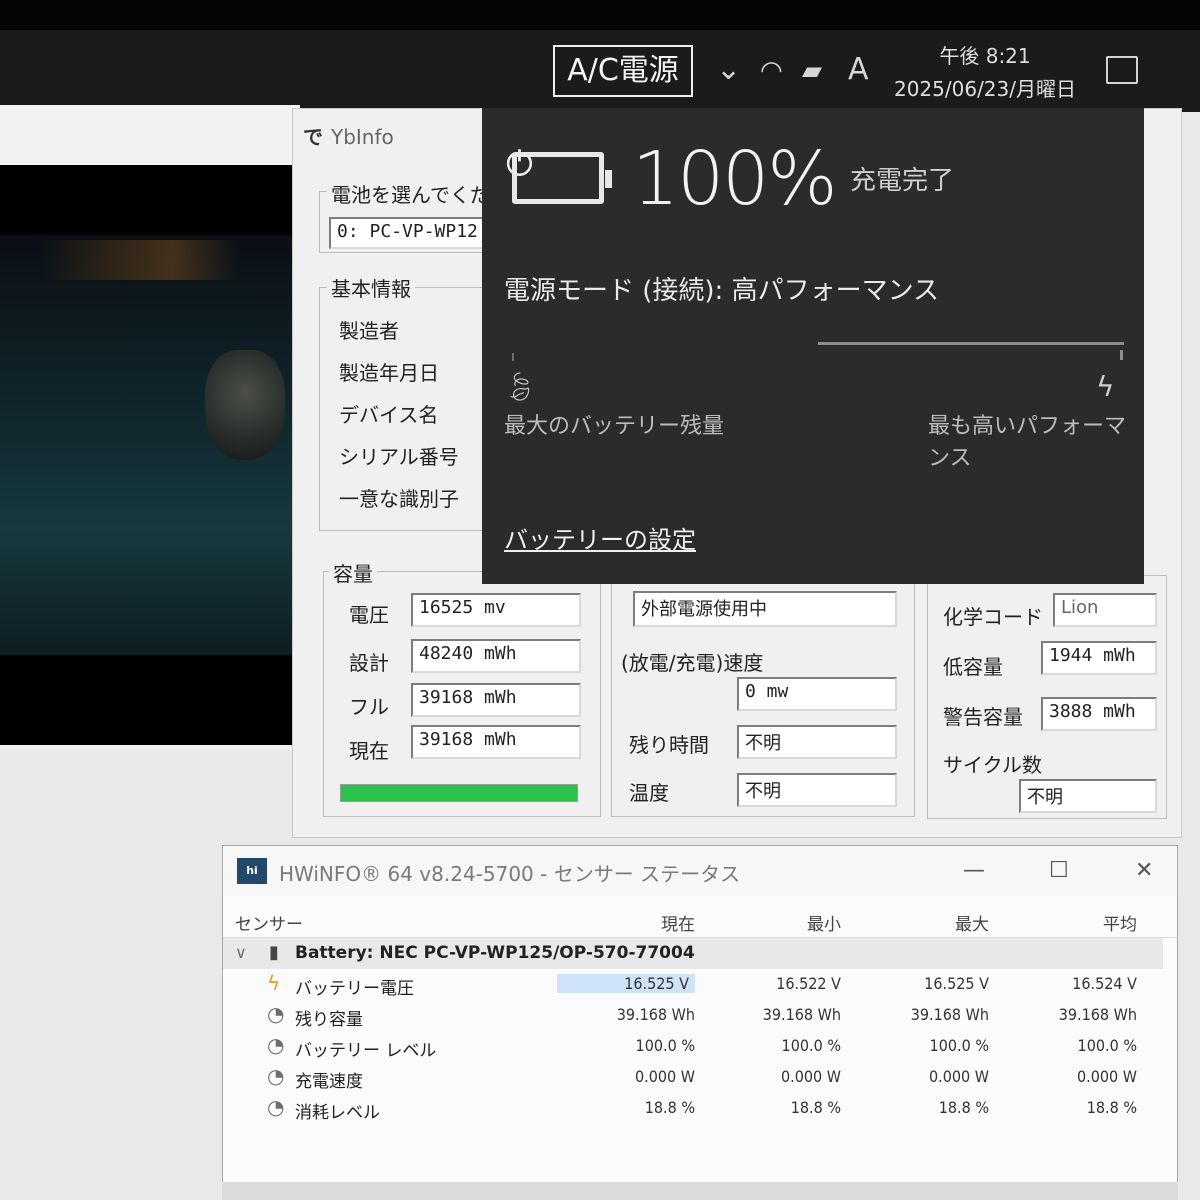  I want to click on warning-capacity-field: 3888 mWh, so click(1099, 714).